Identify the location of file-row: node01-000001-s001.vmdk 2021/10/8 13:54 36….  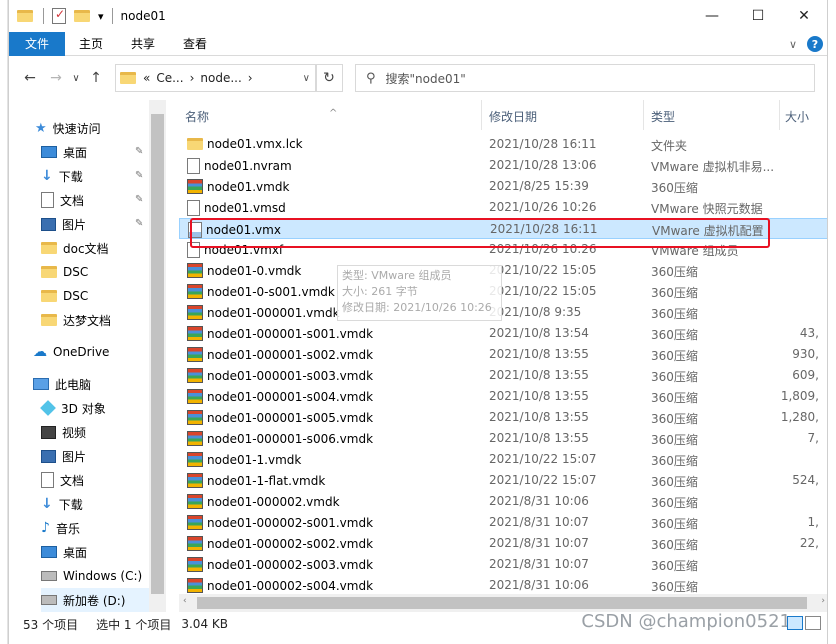
(503, 333).